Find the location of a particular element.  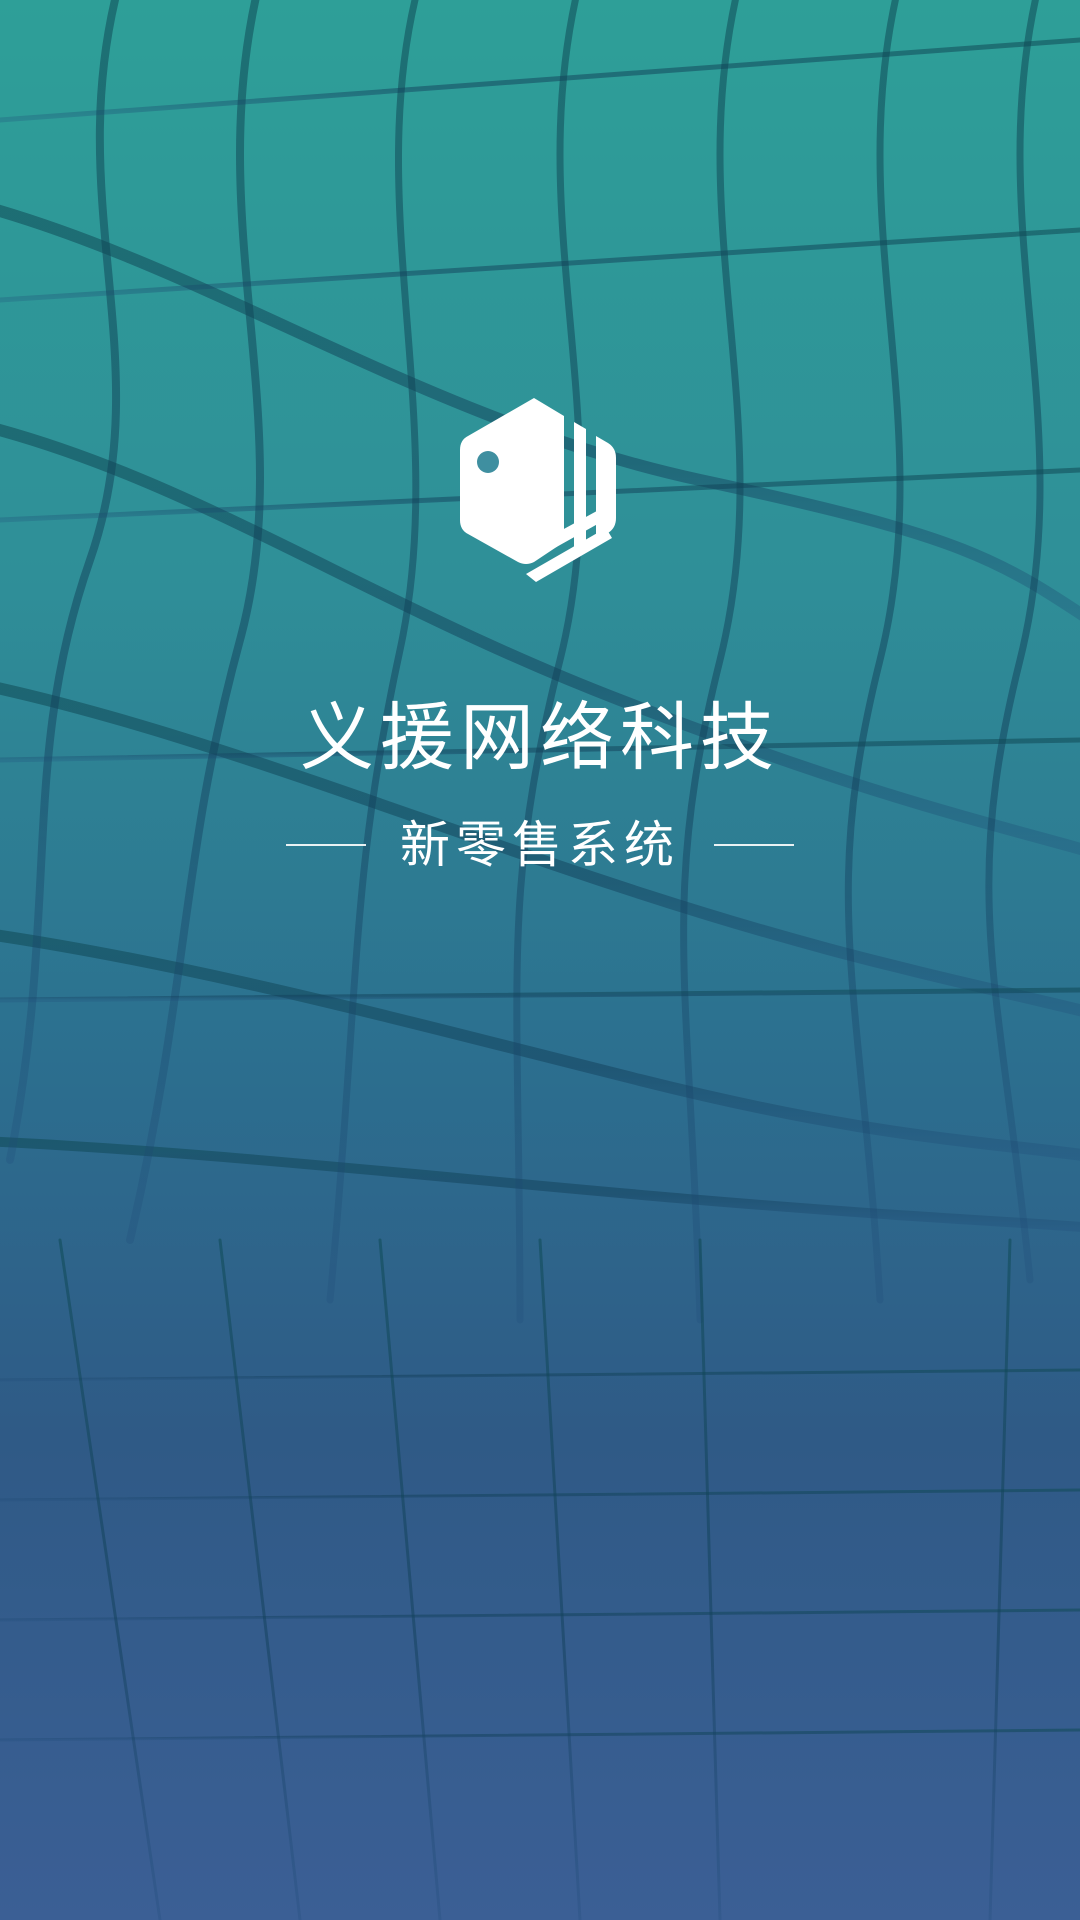

subtitle-row: 新零售系统 is located at coordinates (540, 845).